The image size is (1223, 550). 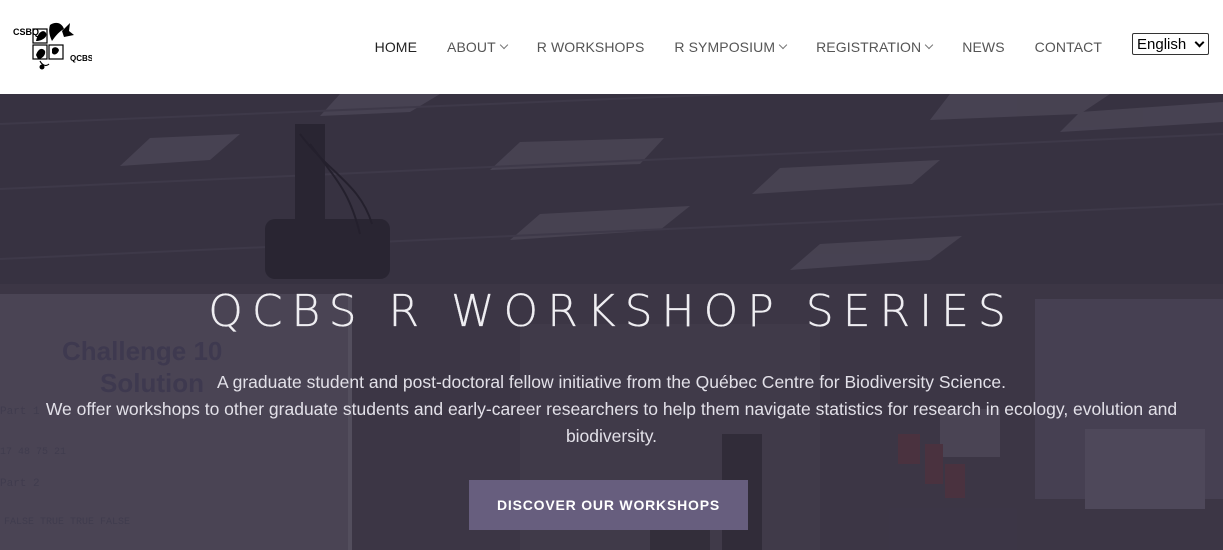 I want to click on logo-text-qcbs: QCBS, so click(x=81, y=58).